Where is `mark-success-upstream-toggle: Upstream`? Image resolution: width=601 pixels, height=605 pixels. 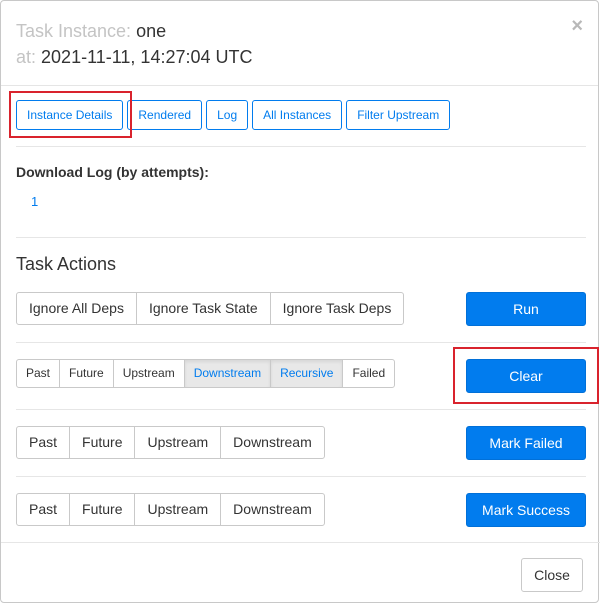
mark-success-upstream-toggle: Upstream is located at coordinates (178, 509).